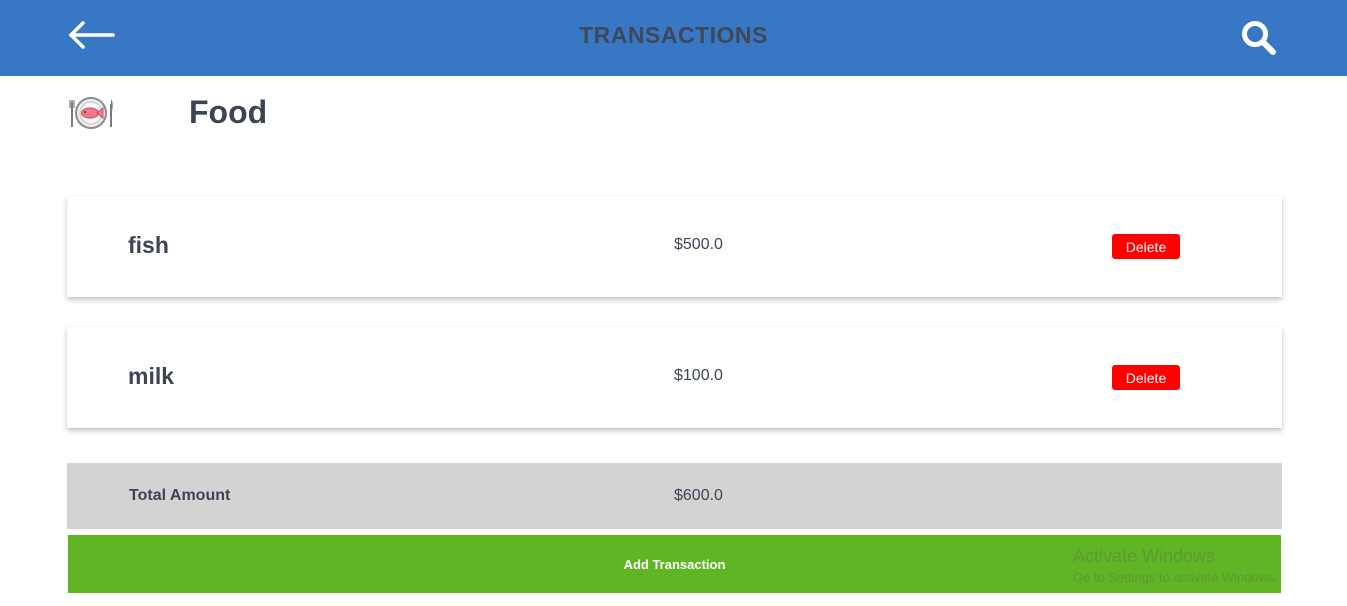 This screenshot has width=1347, height=606. Describe the element at coordinates (698, 375) in the screenshot. I see `transaction-amount: $100.0` at that location.